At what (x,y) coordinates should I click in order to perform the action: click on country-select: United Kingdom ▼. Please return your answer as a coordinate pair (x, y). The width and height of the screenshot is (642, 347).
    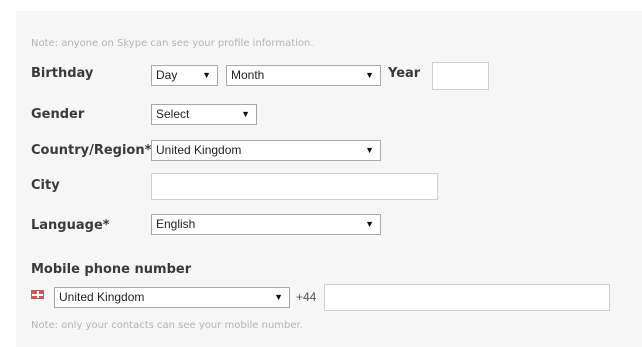
    Looking at the image, I should click on (266, 150).